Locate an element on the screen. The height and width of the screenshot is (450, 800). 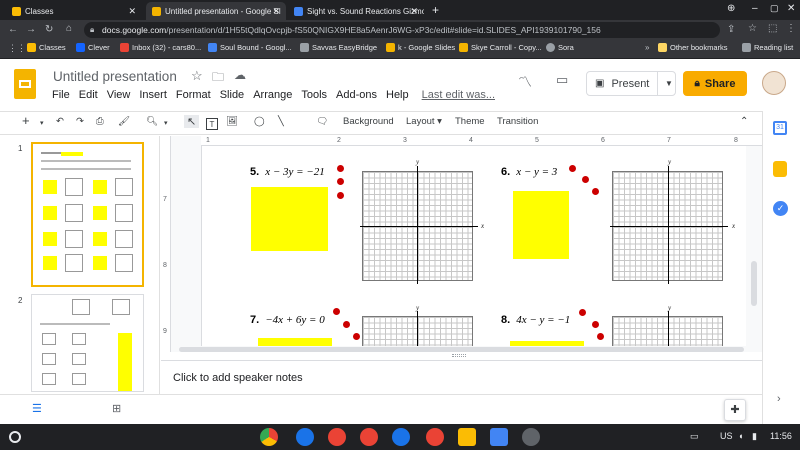
menu-view: View is located at coordinates (119, 95).